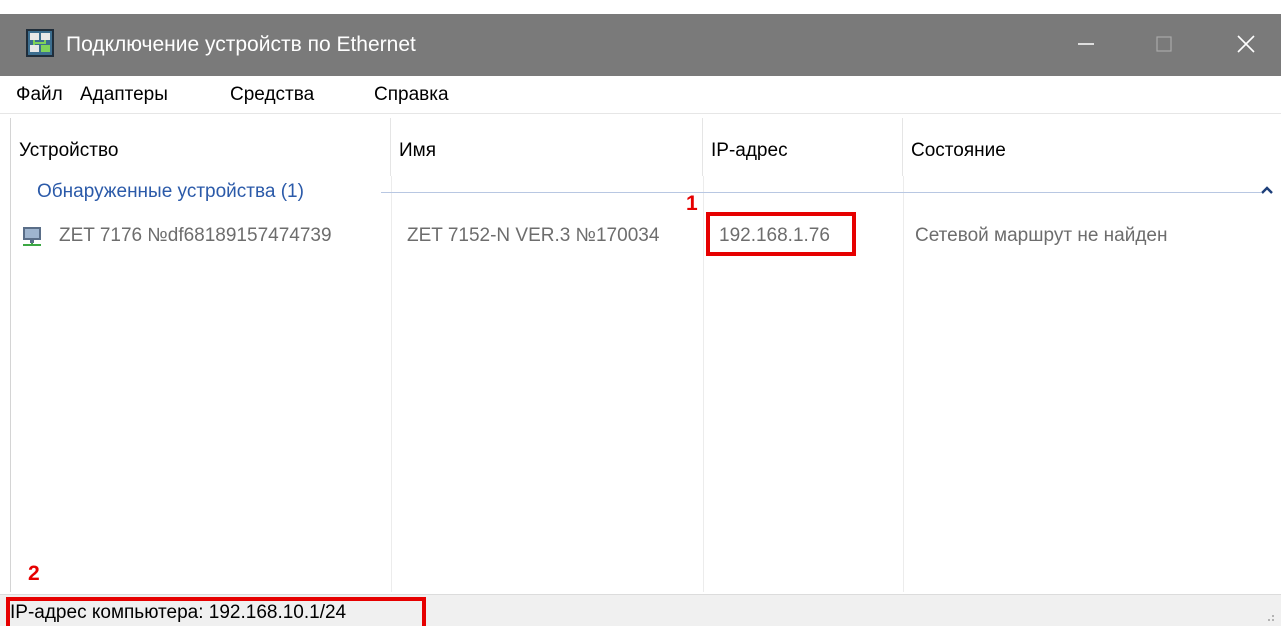  What do you see at coordinates (411, 95) in the screenshot?
I see `menu-help: Справка` at bounding box center [411, 95].